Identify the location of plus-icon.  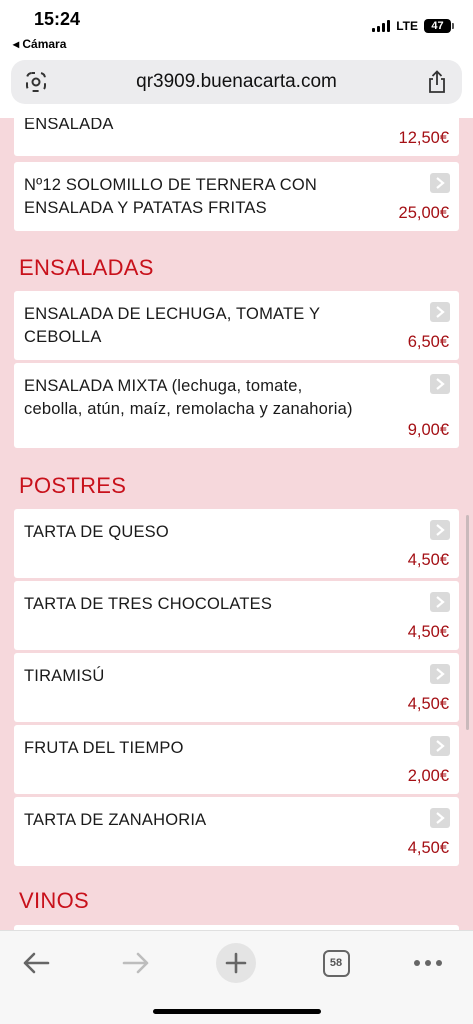
(236, 963).